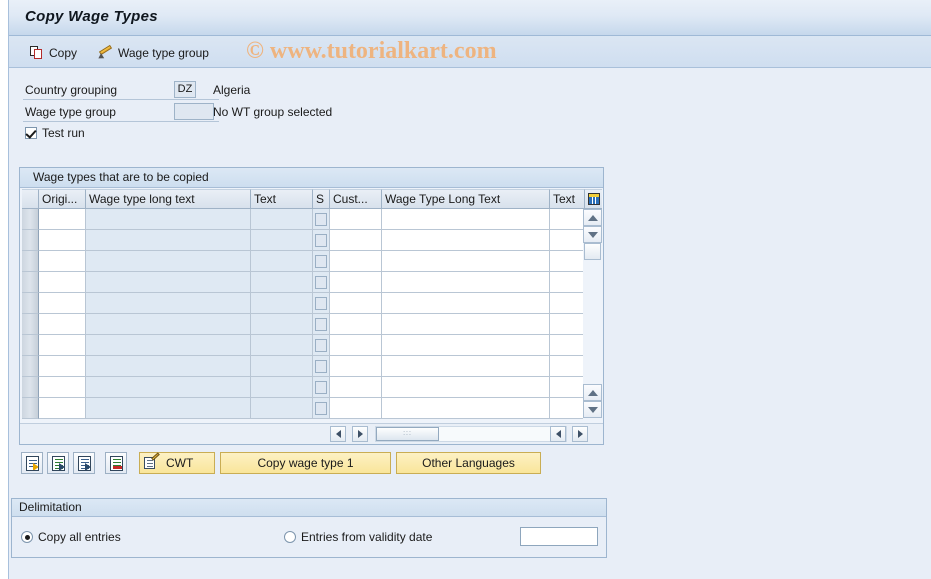  I want to click on hscroll-page-right-button, so click(580, 434).